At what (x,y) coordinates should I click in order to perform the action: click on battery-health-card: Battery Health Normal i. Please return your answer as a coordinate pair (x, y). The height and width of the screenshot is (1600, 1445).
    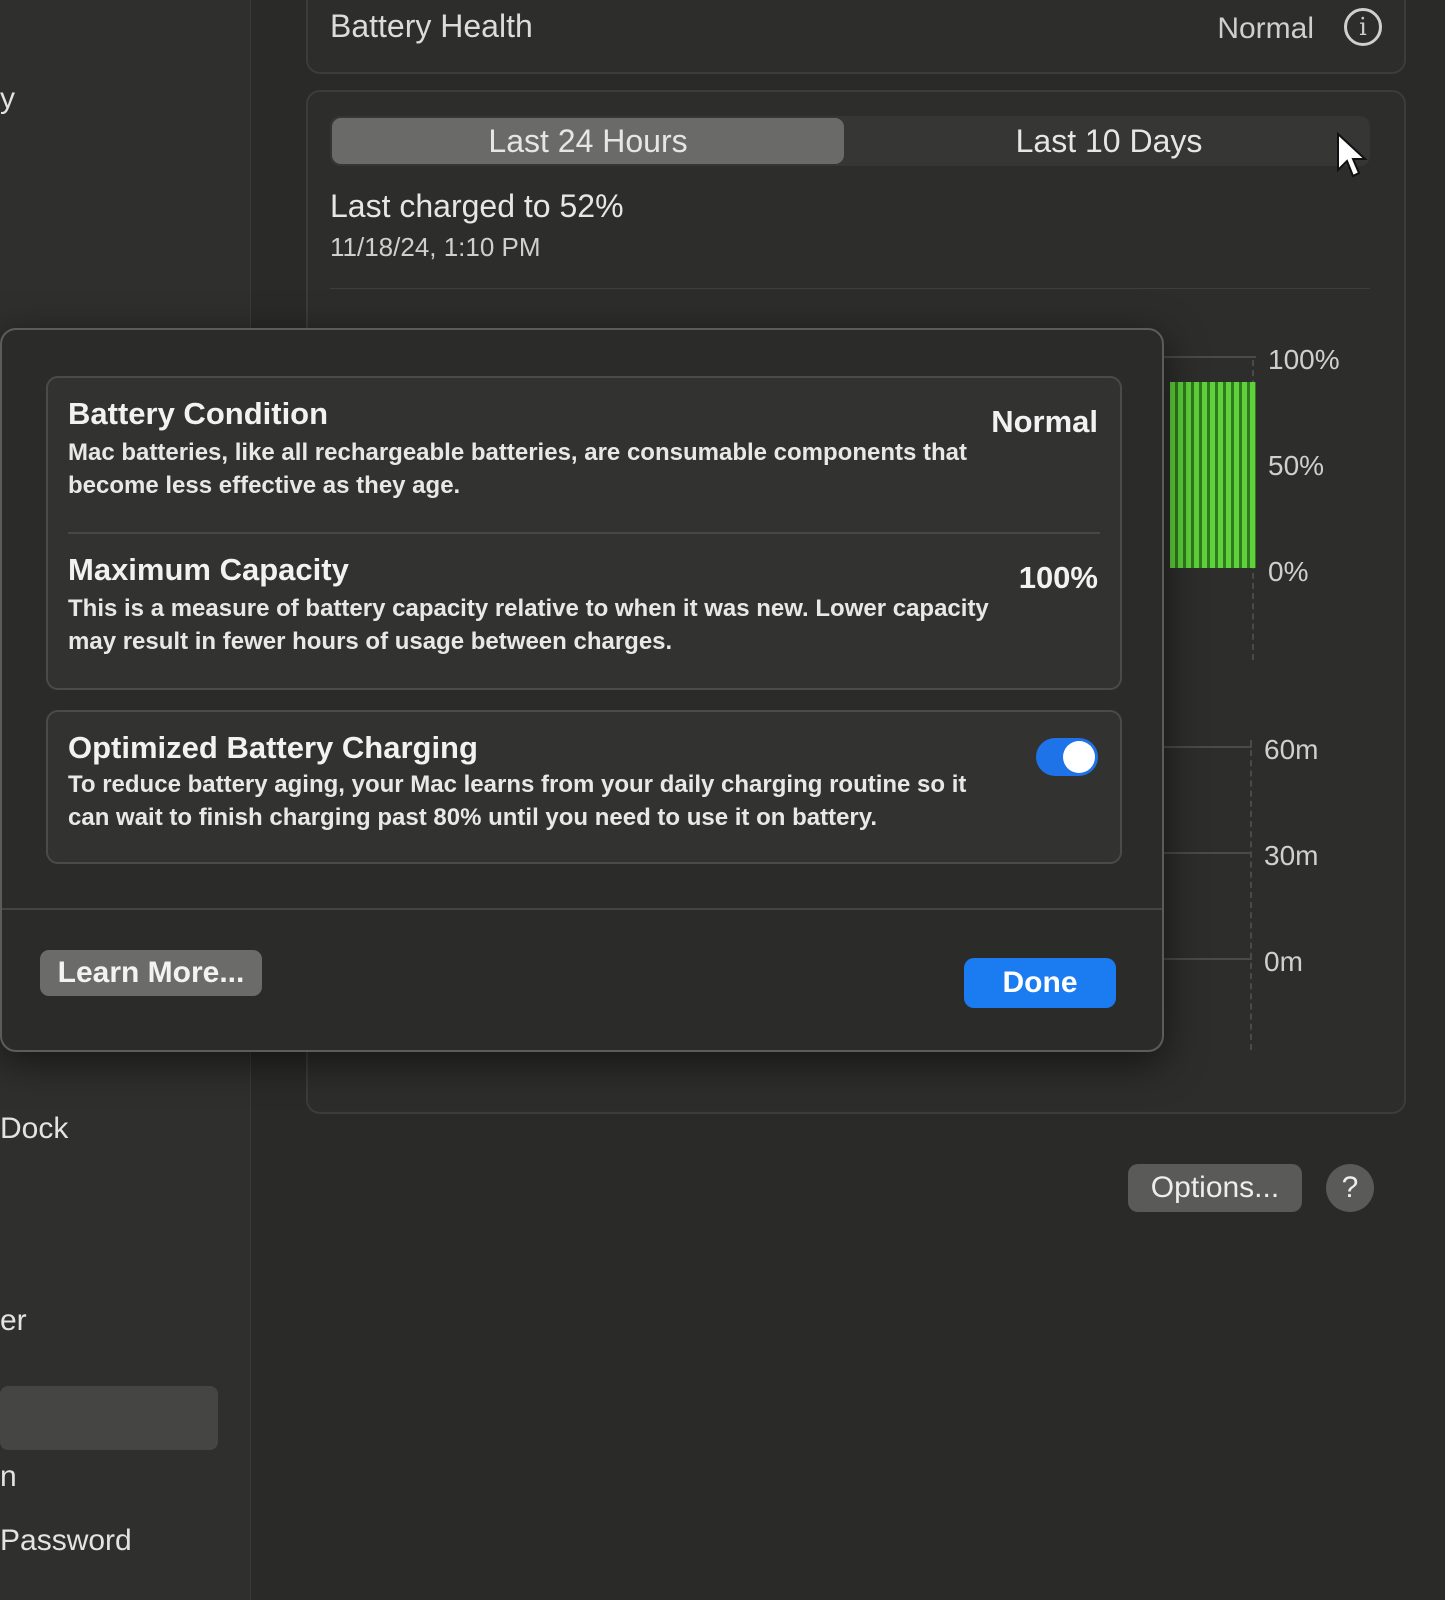
    Looking at the image, I should click on (856, 37).